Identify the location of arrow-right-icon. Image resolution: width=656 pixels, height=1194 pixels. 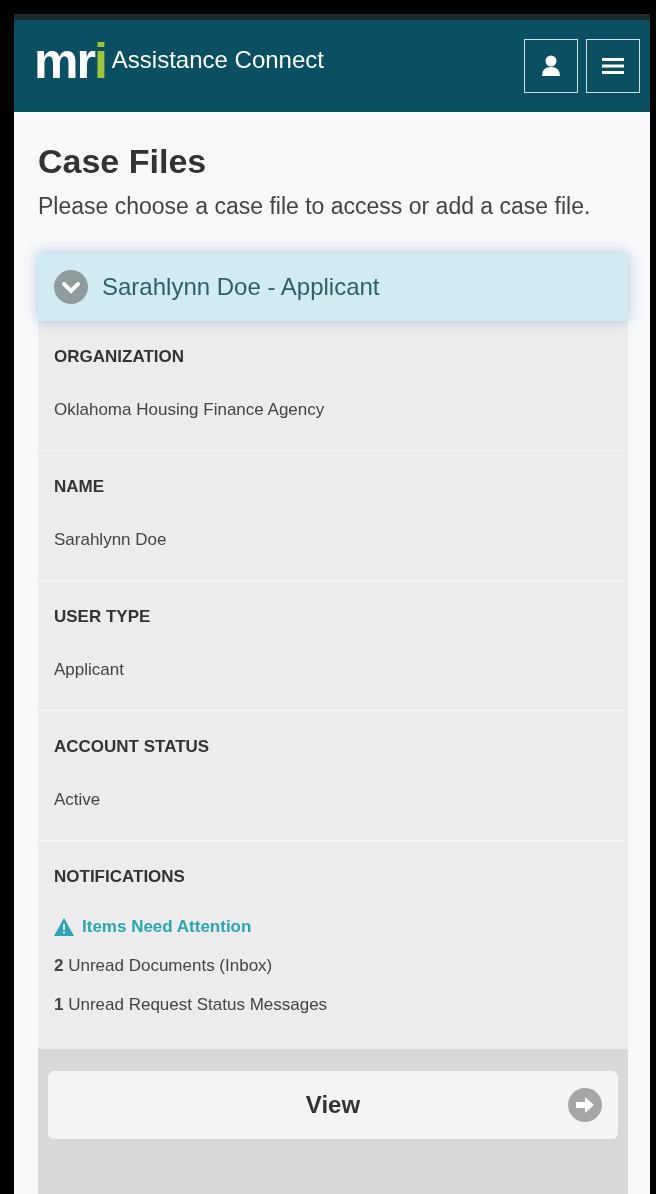
(585, 1105).